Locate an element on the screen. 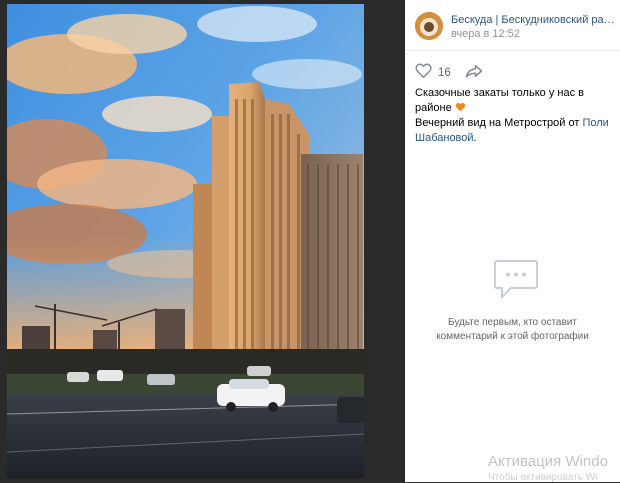 The height and width of the screenshot is (483, 620). post-time: вчера в 12:52 is located at coordinates (485, 34).